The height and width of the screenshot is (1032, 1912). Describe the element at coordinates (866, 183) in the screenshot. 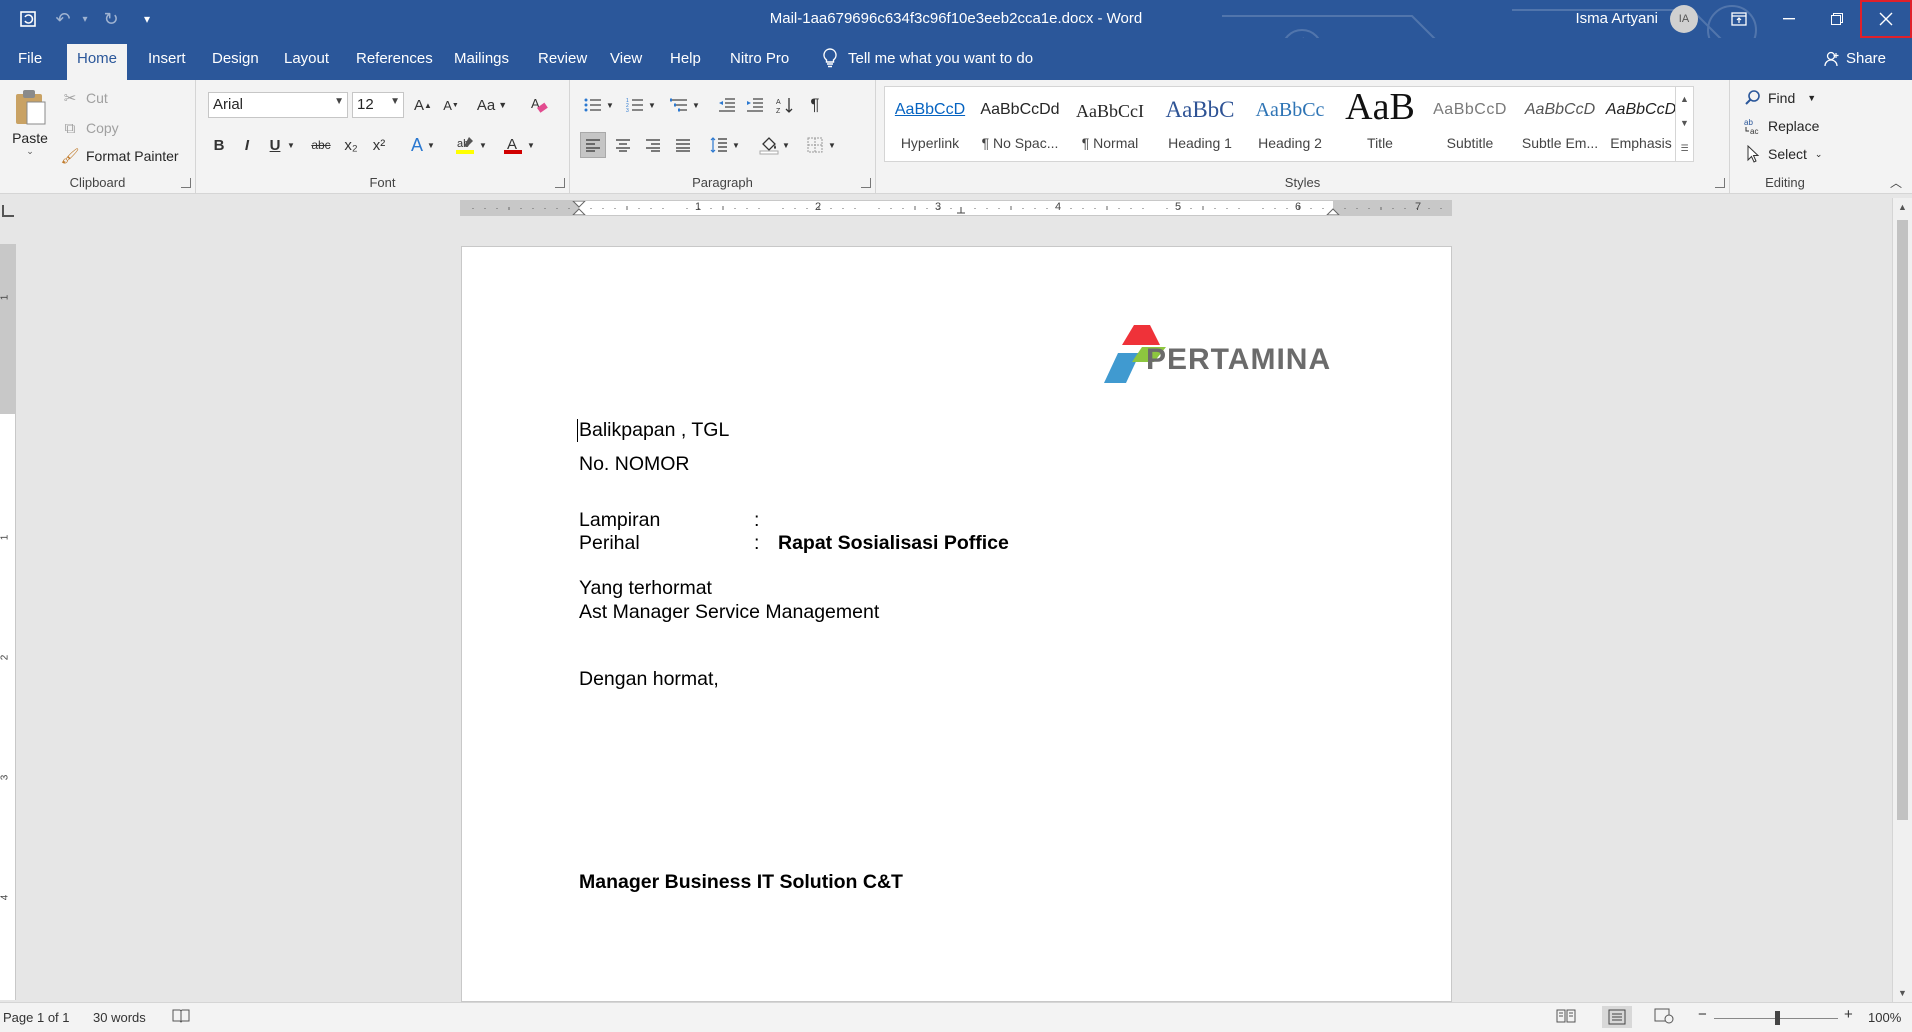

I see `paragraph-launcher-icon` at that location.